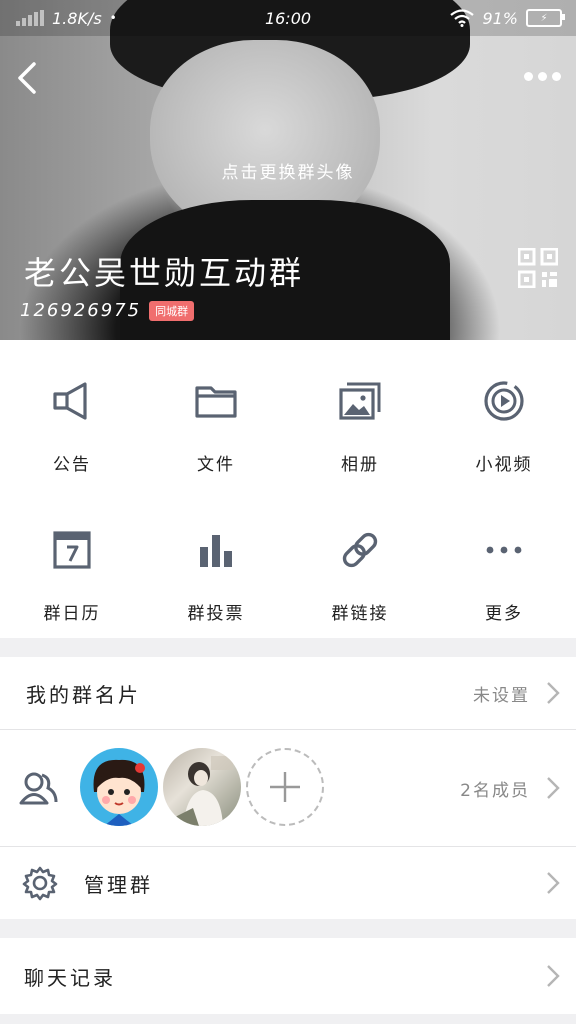  I want to click on function-label: 群投票, so click(216, 614).